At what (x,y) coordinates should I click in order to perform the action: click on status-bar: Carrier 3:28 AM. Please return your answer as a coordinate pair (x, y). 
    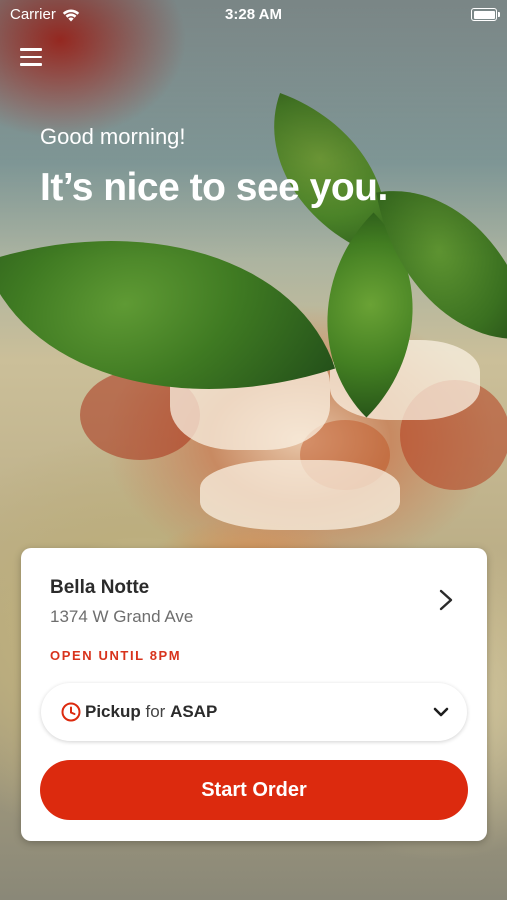
    Looking at the image, I should click on (253, 15).